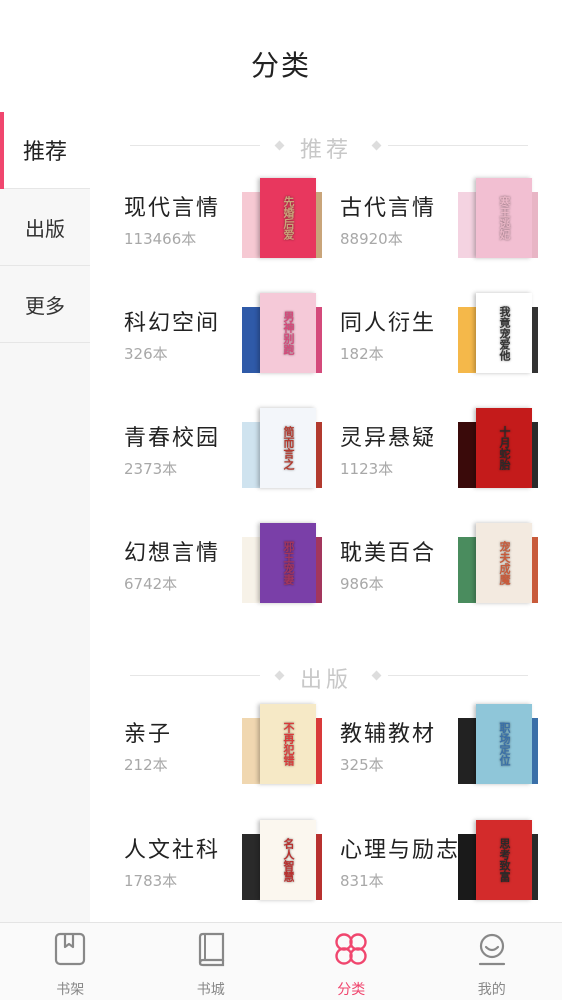  Describe the element at coordinates (146, 354) in the screenshot. I see `category-count: 326本` at that location.